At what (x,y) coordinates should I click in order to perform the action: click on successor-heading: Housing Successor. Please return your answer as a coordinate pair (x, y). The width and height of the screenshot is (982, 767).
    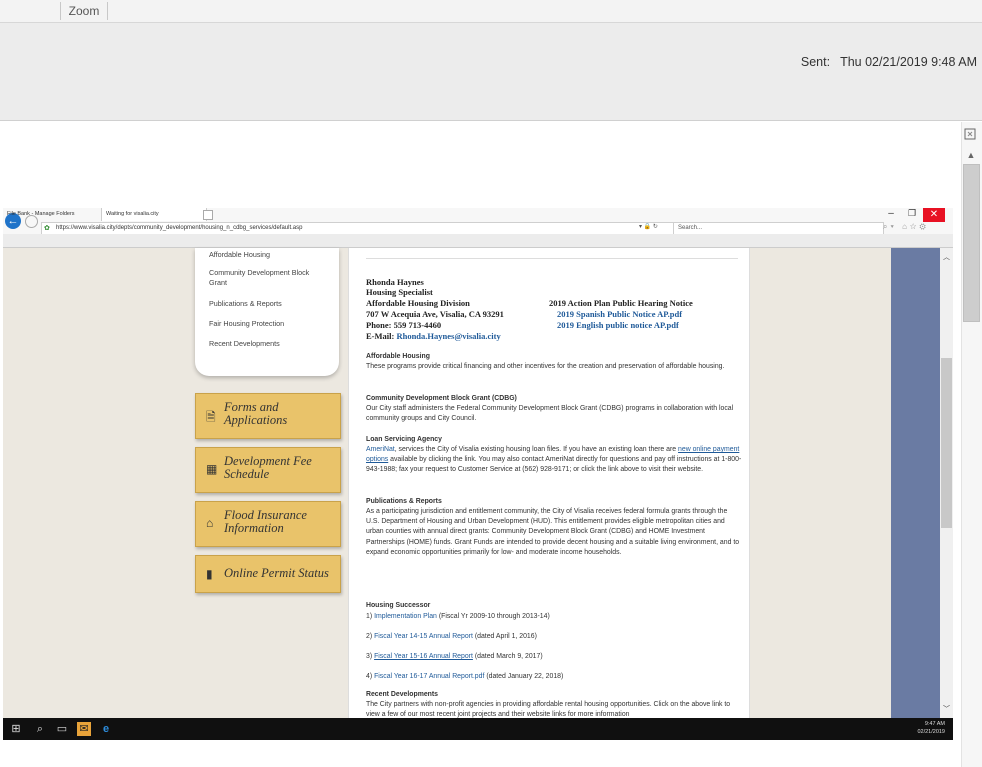
    Looking at the image, I should click on (398, 605).